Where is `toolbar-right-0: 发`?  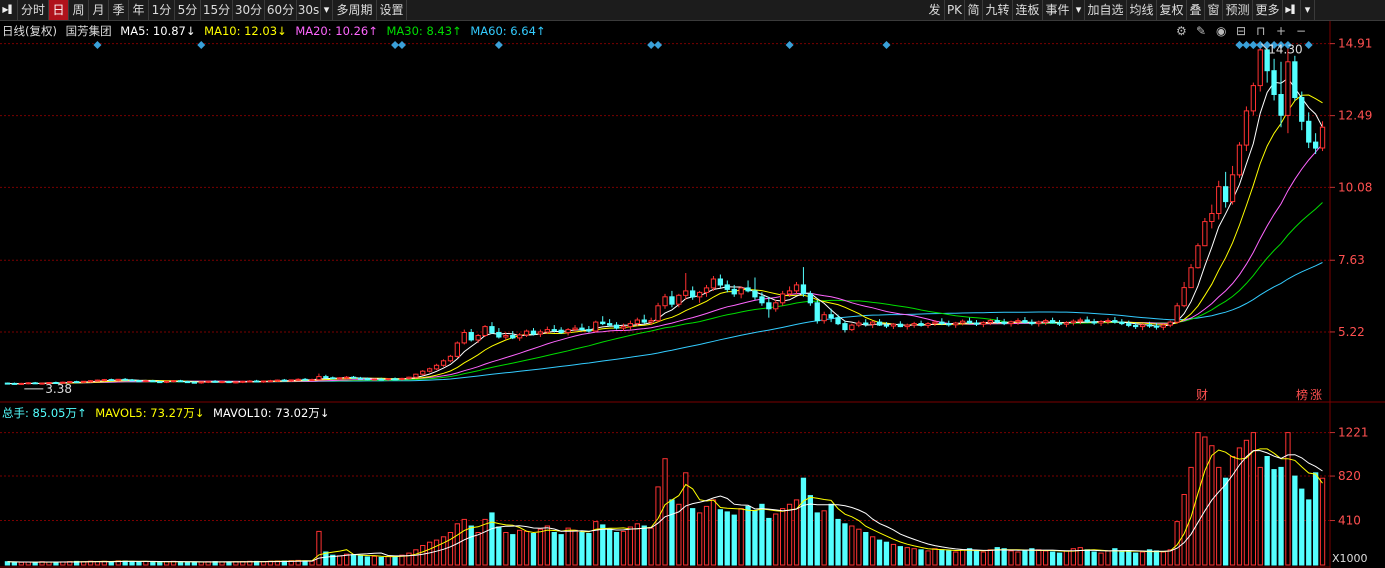
toolbar-right-0: 发 is located at coordinates (935, 10).